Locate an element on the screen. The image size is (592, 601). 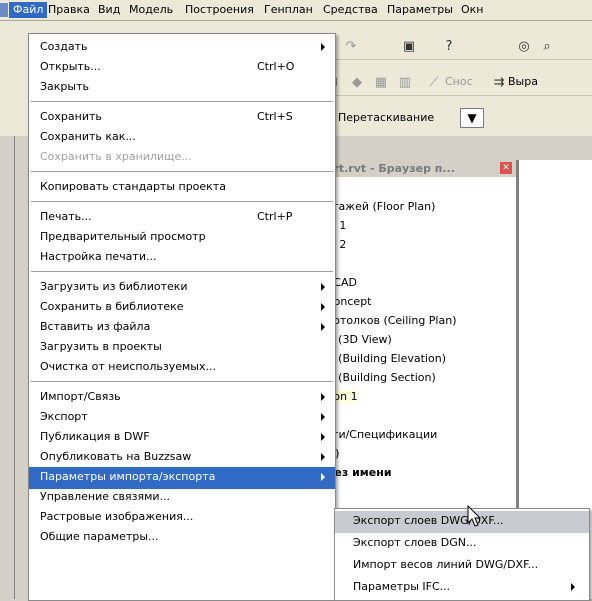
menu-item: Экспорт is located at coordinates (182, 418).